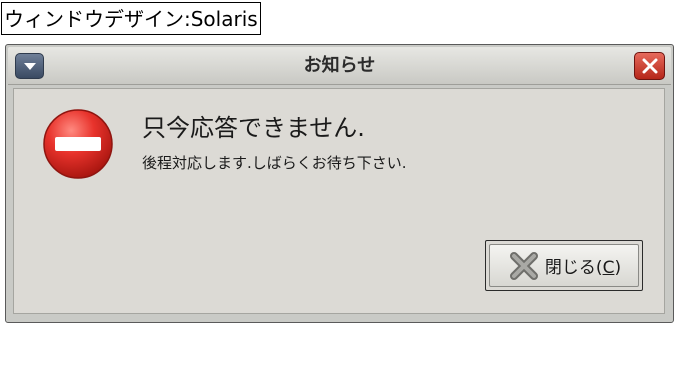  I want to click on close-button-face: 閉じる(C), so click(564, 265).